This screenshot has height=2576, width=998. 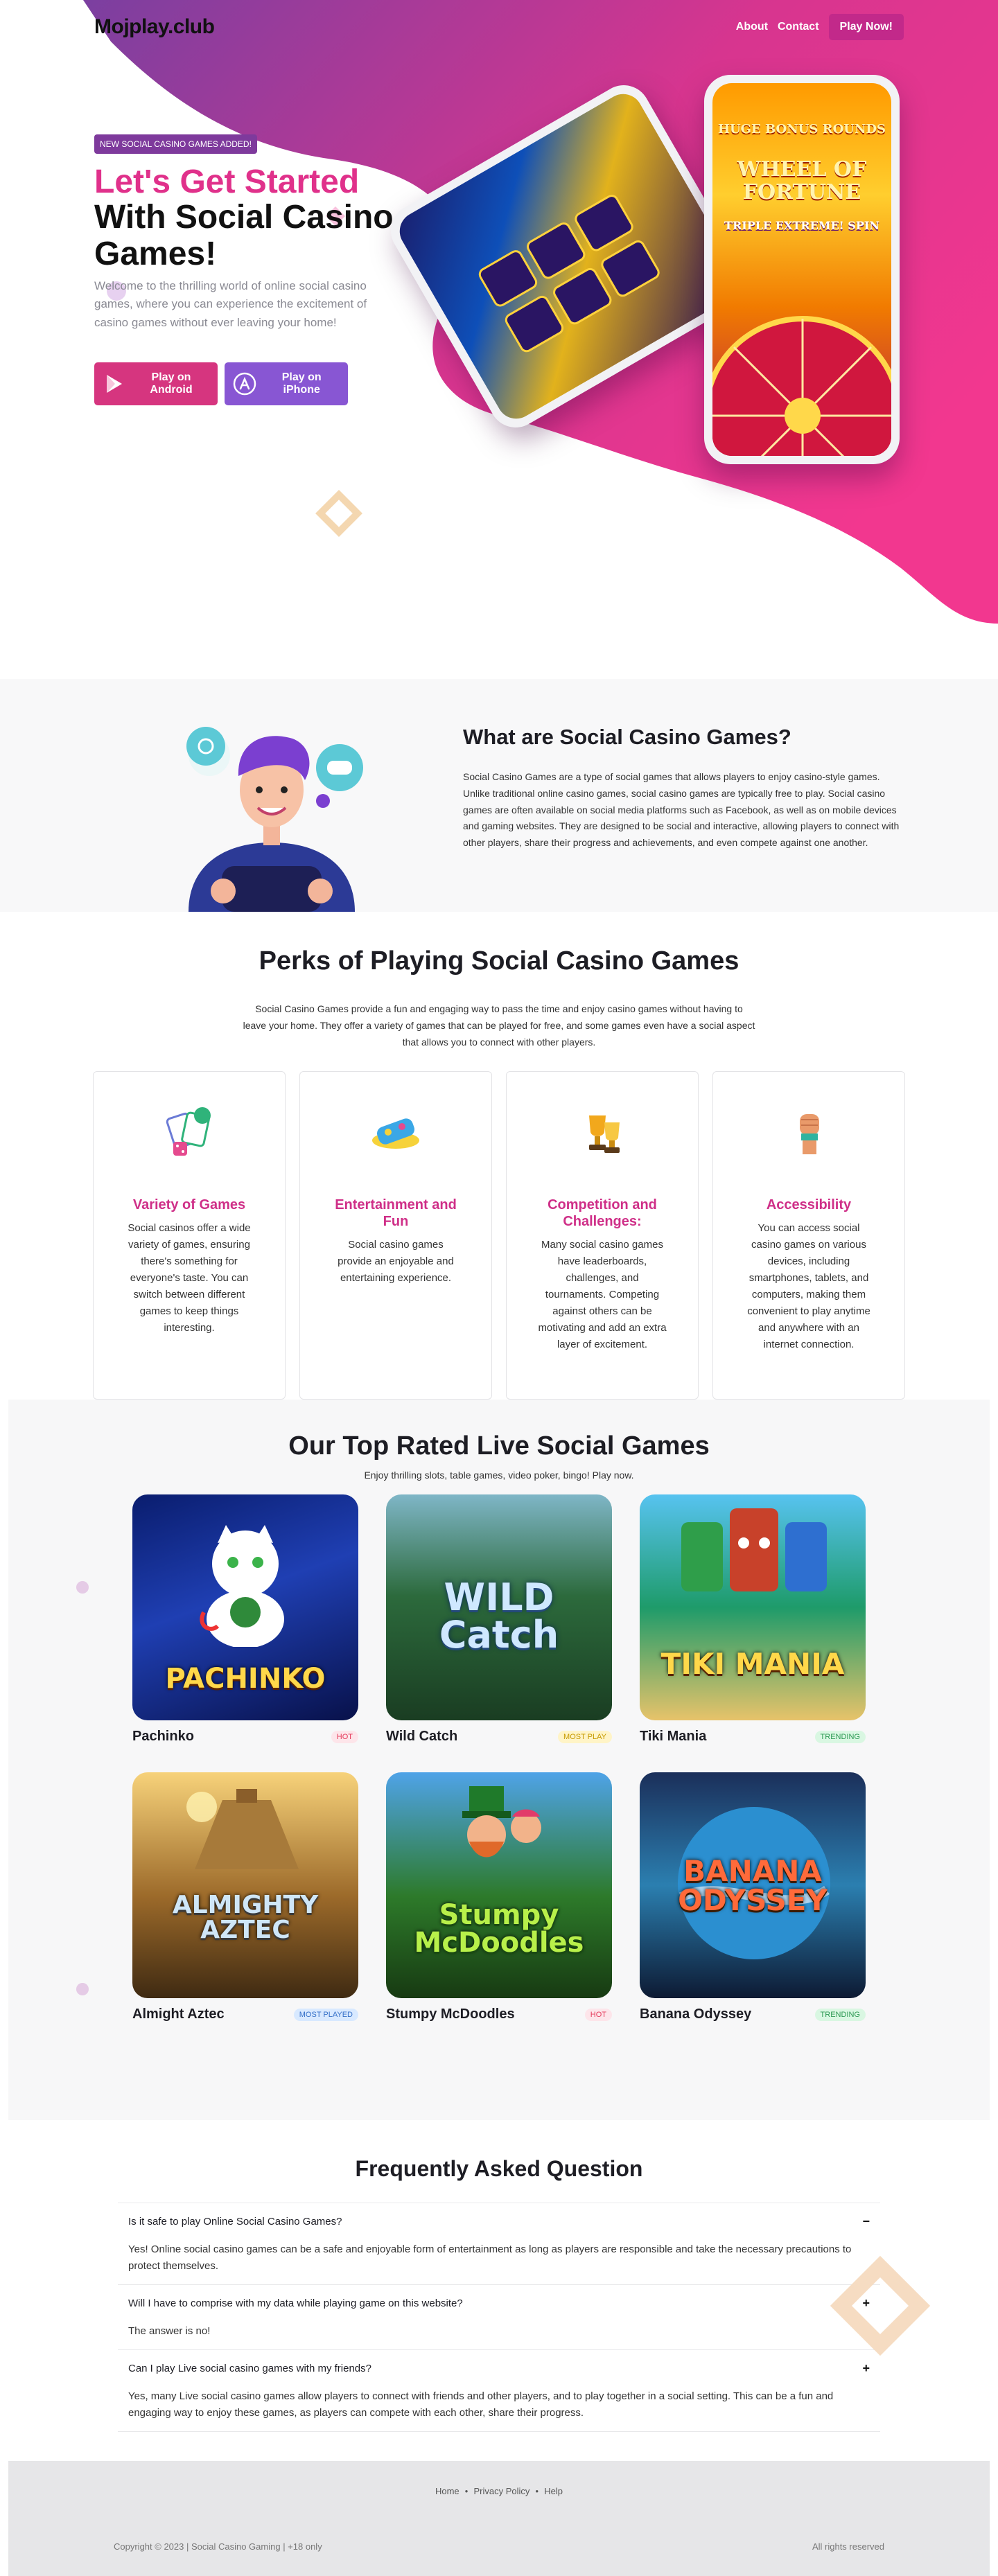 I want to click on store-buttons: Play on Android Play on iPhone, so click(x=253, y=384).